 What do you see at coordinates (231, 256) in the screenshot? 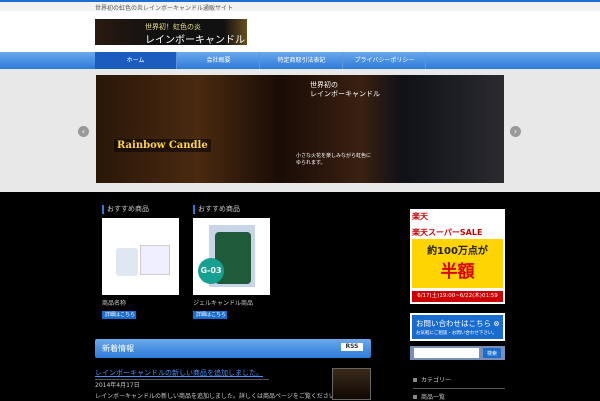
I see `product-image: G-03` at bounding box center [231, 256].